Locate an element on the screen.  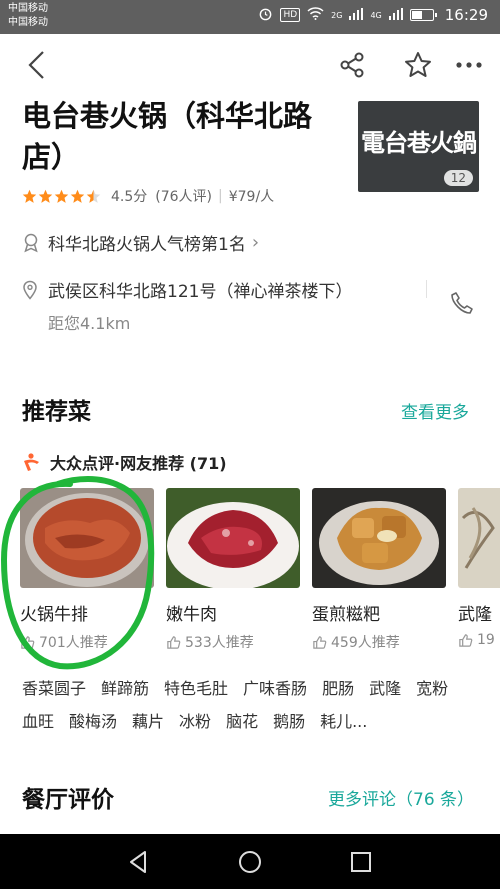
nav-recents-icon is located at coordinates (361, 862).